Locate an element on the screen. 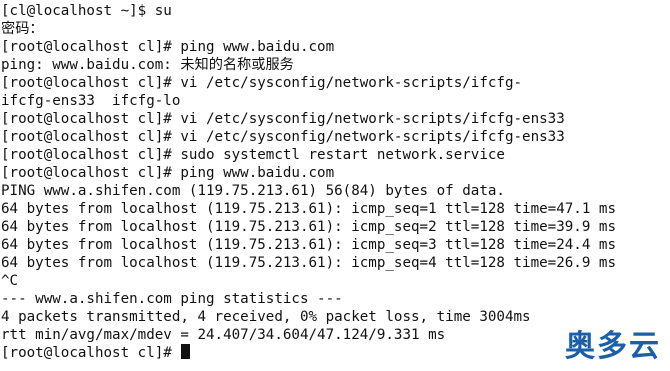 The height and width of the screenshot is (371, 670). terminal-line: [cl@localhost ~]$ su is located at coordinates (86, 11).